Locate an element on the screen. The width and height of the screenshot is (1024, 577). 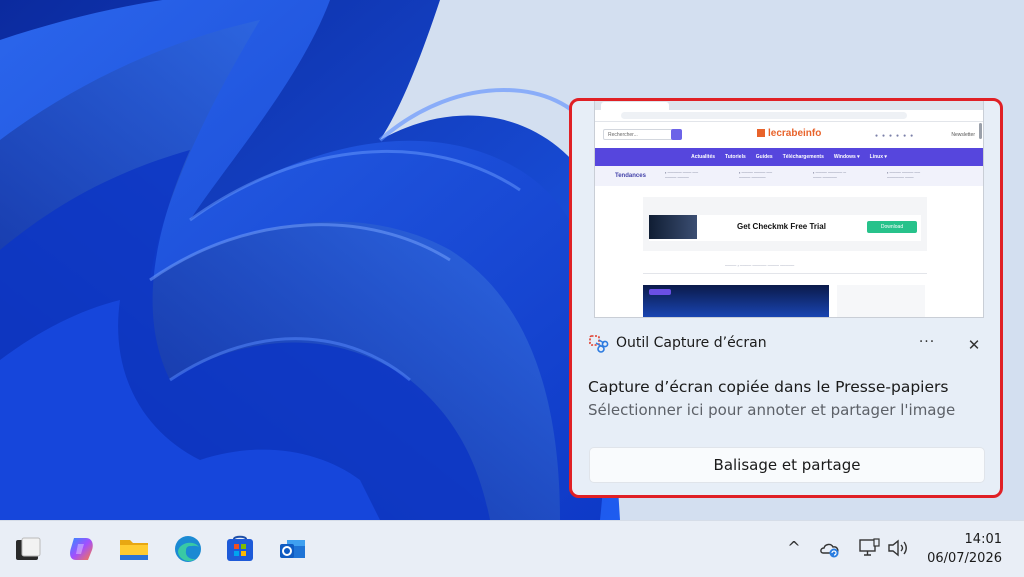
preview-scrollbar is located at coordinates (980, 131).